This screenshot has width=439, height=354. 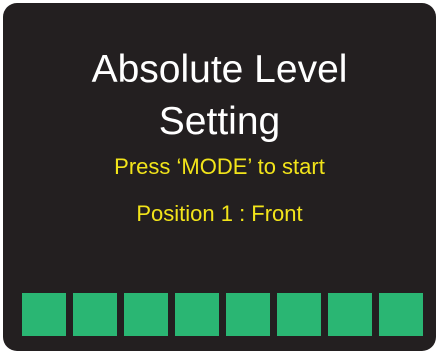 What do you see at coordinates (219, 121) in the screenshot?
I see `title-line-2: Setting` at bounding box center [219, 121].